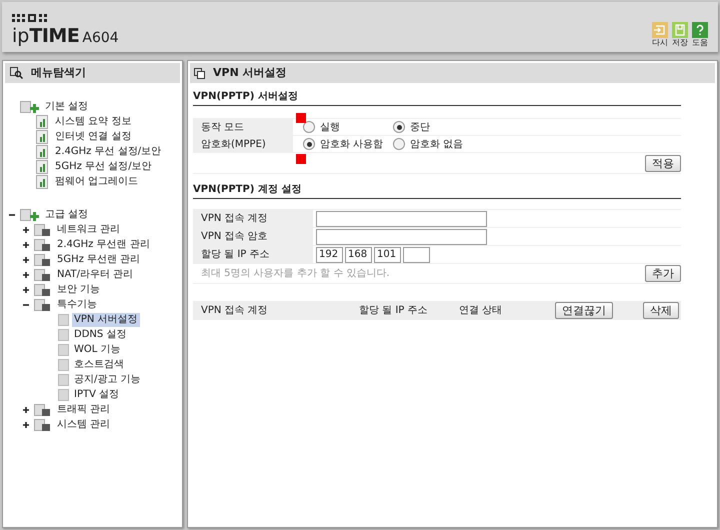 This screenshot has height=530, width=720. Describe the element at coordinates (16, 73) in the screenshot. I see `search-icon` at that location.